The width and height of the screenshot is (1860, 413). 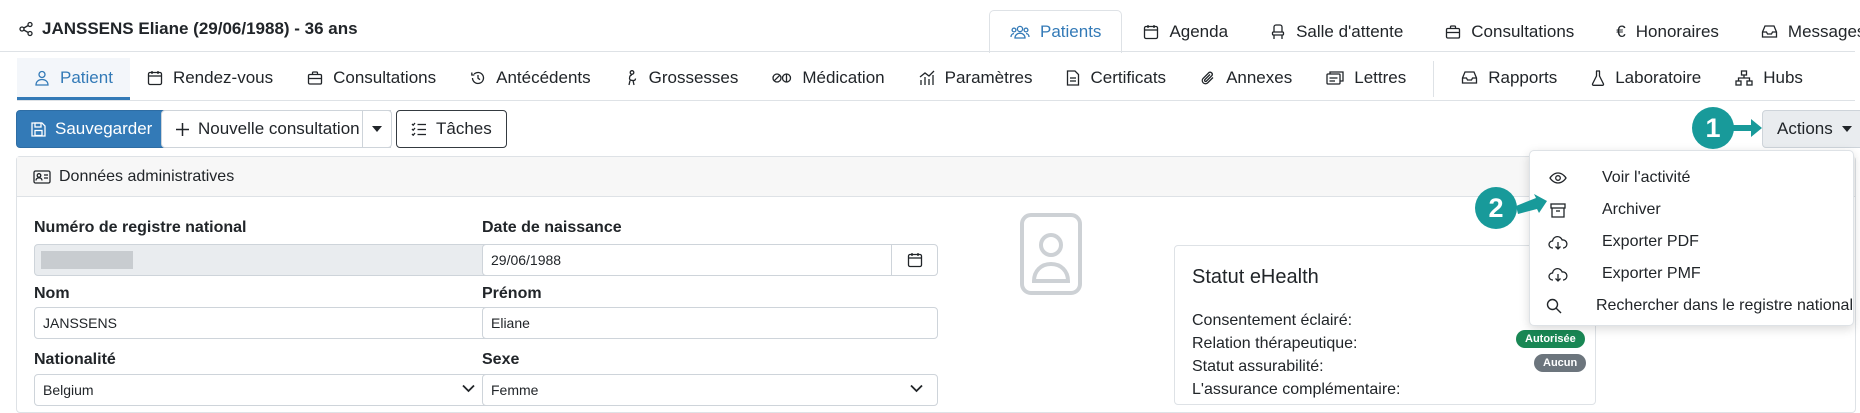 I want to click on paperclip-icon, so click(x=1208, y=78).